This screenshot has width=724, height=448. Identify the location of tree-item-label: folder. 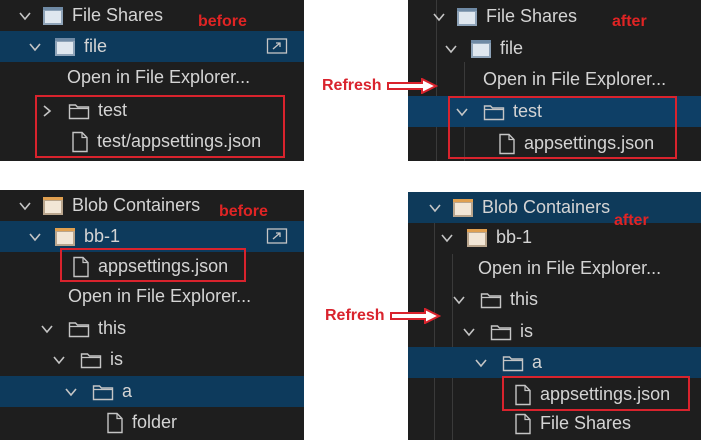
(155, 422).